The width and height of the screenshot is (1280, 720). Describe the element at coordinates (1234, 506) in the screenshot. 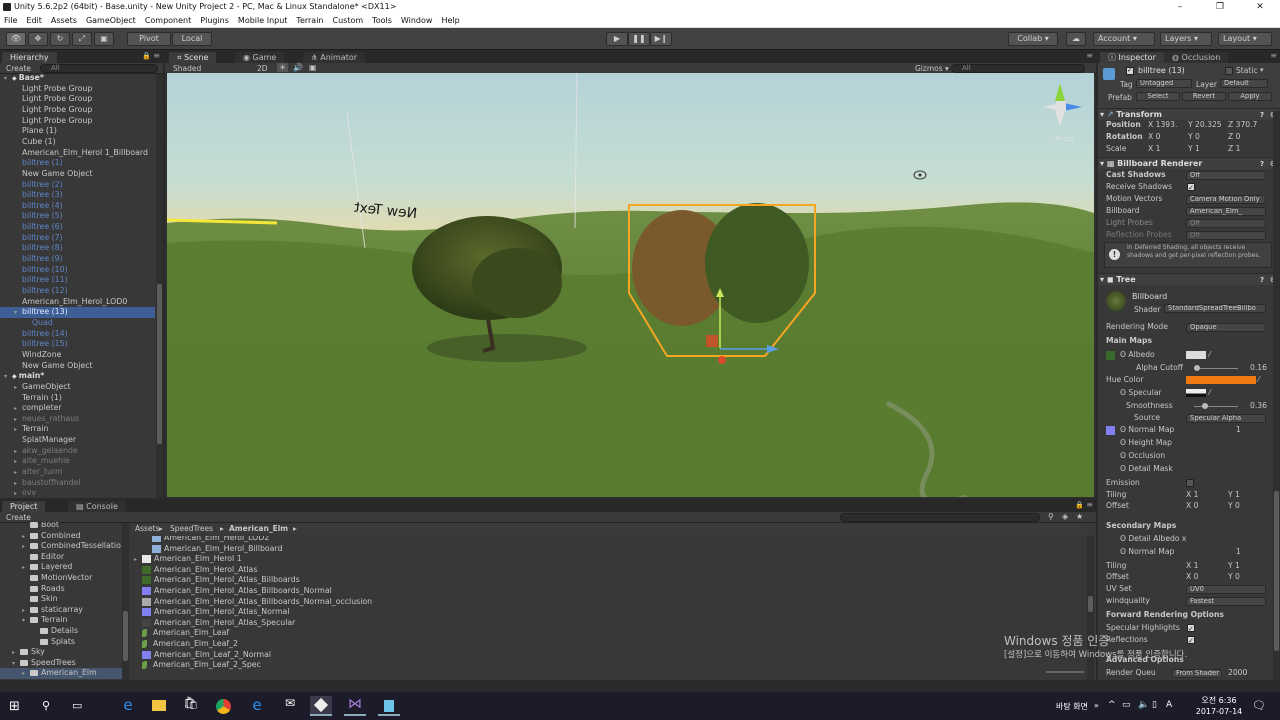

I see `offset-y-field: Y 0` at that location.